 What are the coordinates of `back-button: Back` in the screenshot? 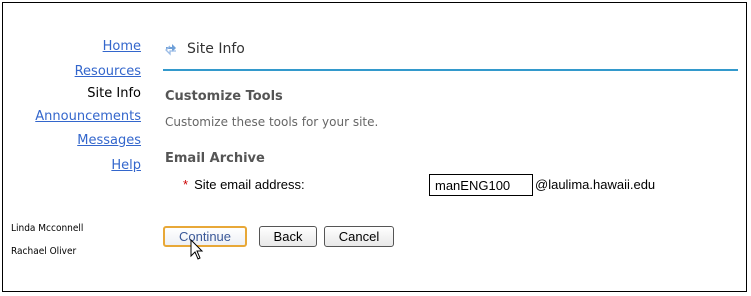 It's located at (288, 236).